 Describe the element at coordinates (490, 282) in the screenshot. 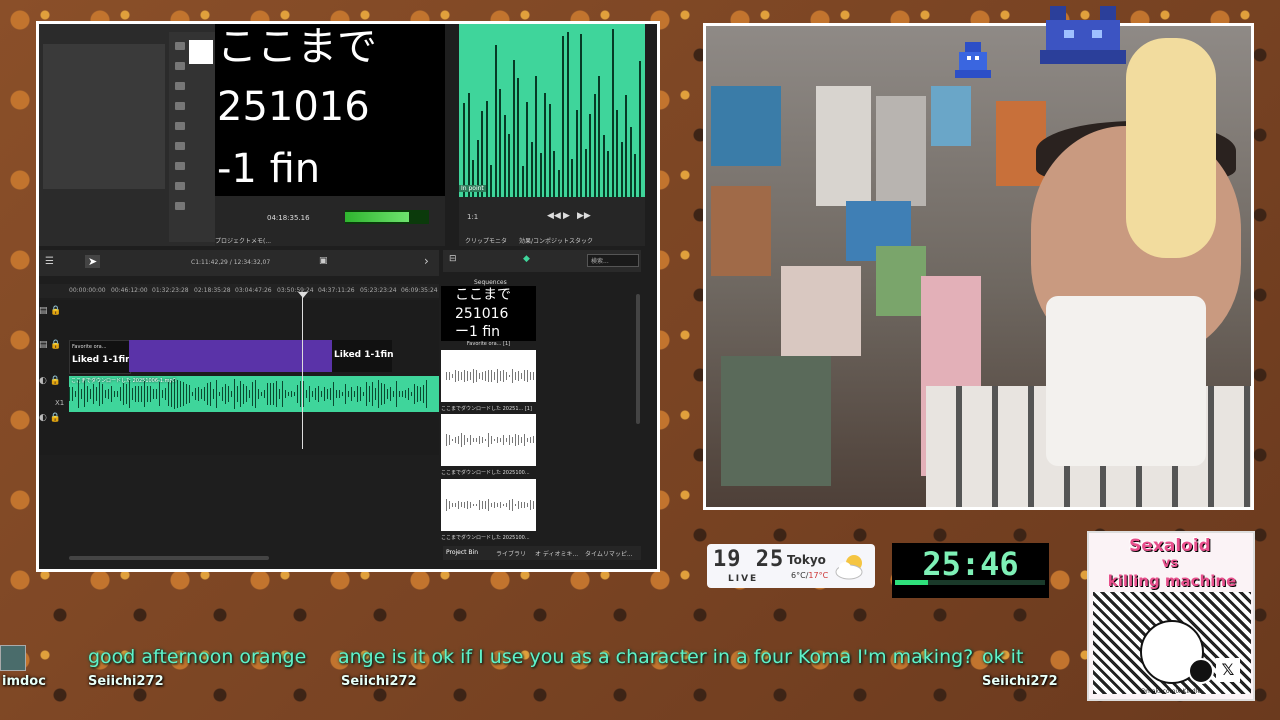

I see `sequences-label: Sequences` at that location.